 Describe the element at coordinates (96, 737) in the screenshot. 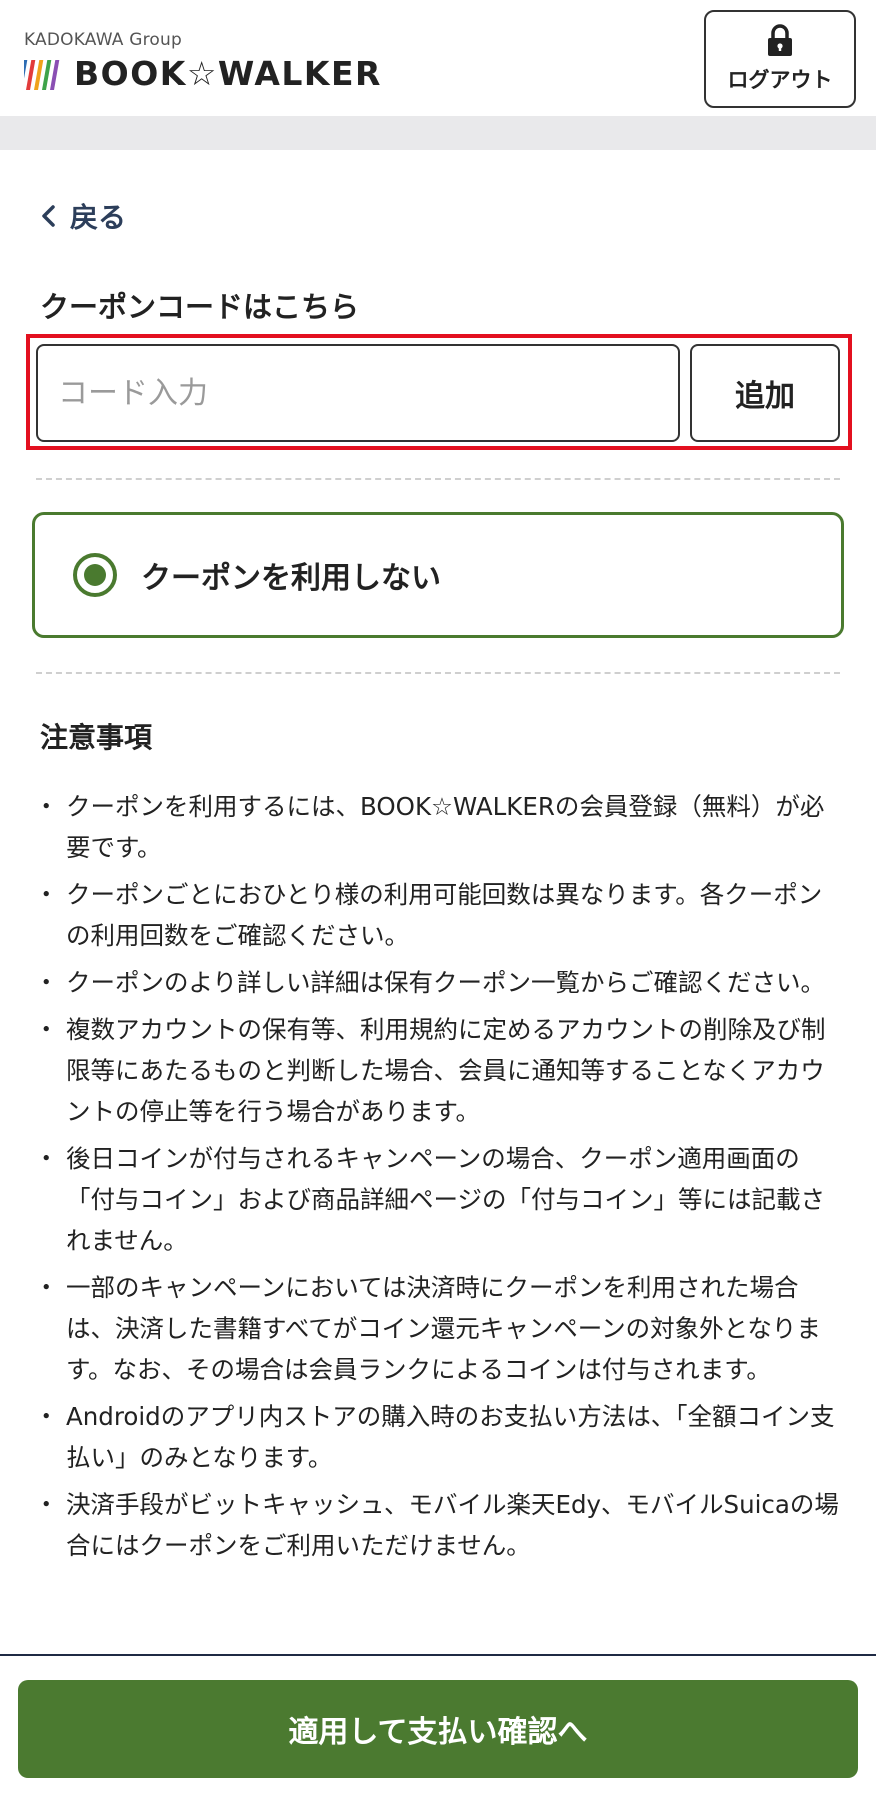

I see `notes-title: 注意事項` at that location.